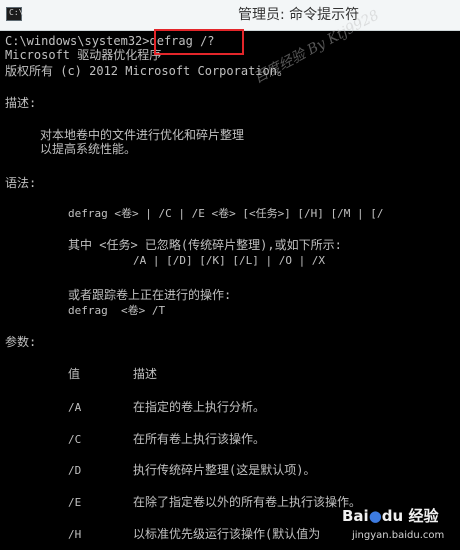  Describe the element at coordinates (199, 42) in the screenshot. I see `command-highlight-box` at that location.